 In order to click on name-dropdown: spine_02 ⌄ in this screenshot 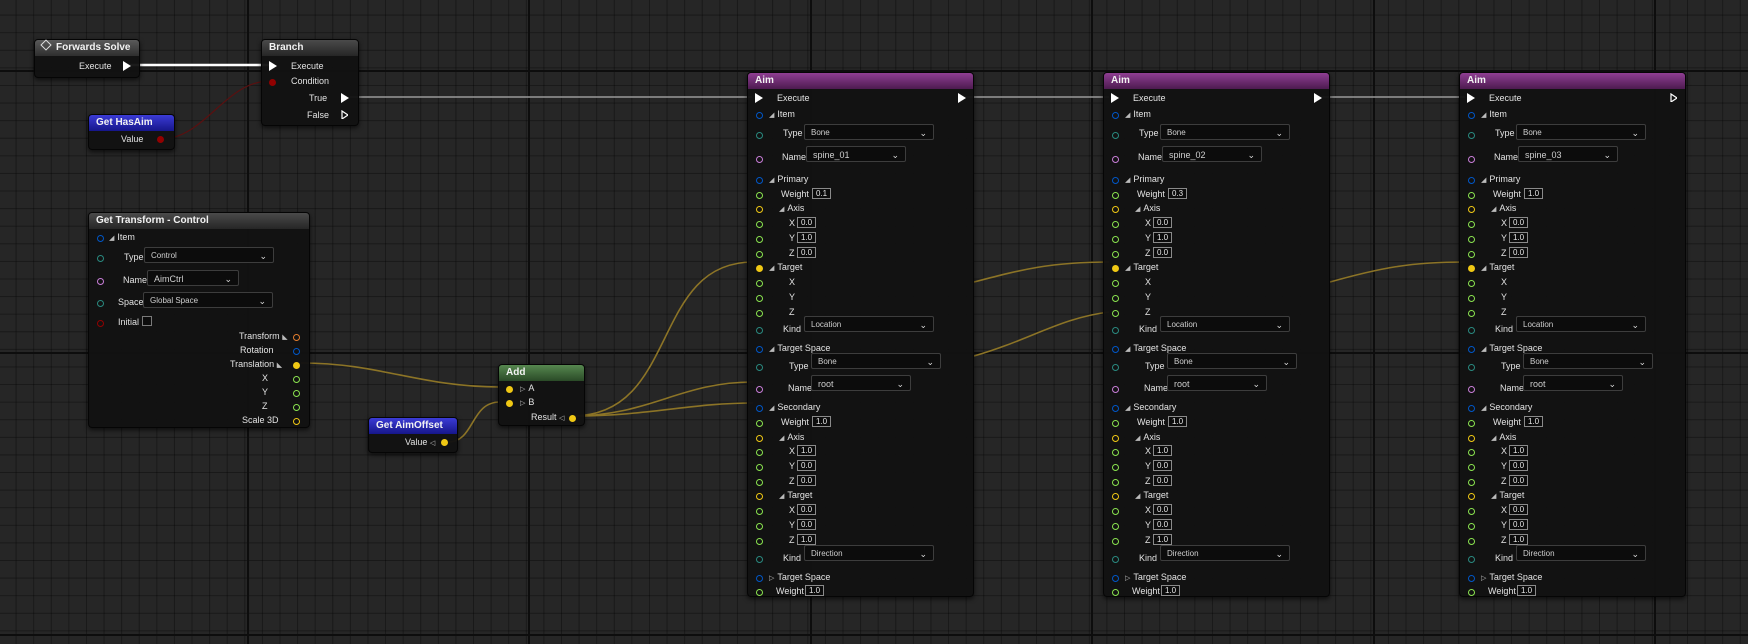, I will do `click(1212, 154)`.